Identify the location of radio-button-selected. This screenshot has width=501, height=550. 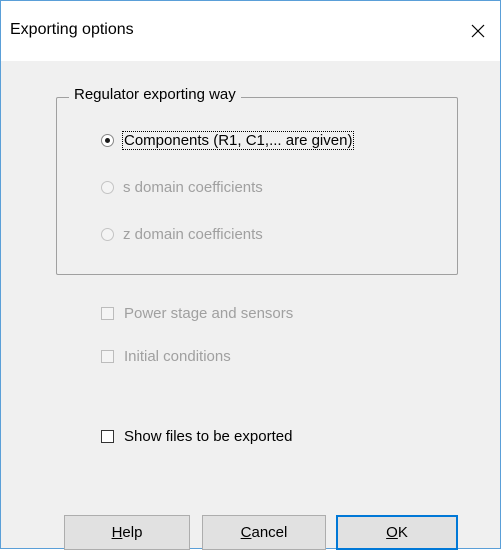
(107, 140).